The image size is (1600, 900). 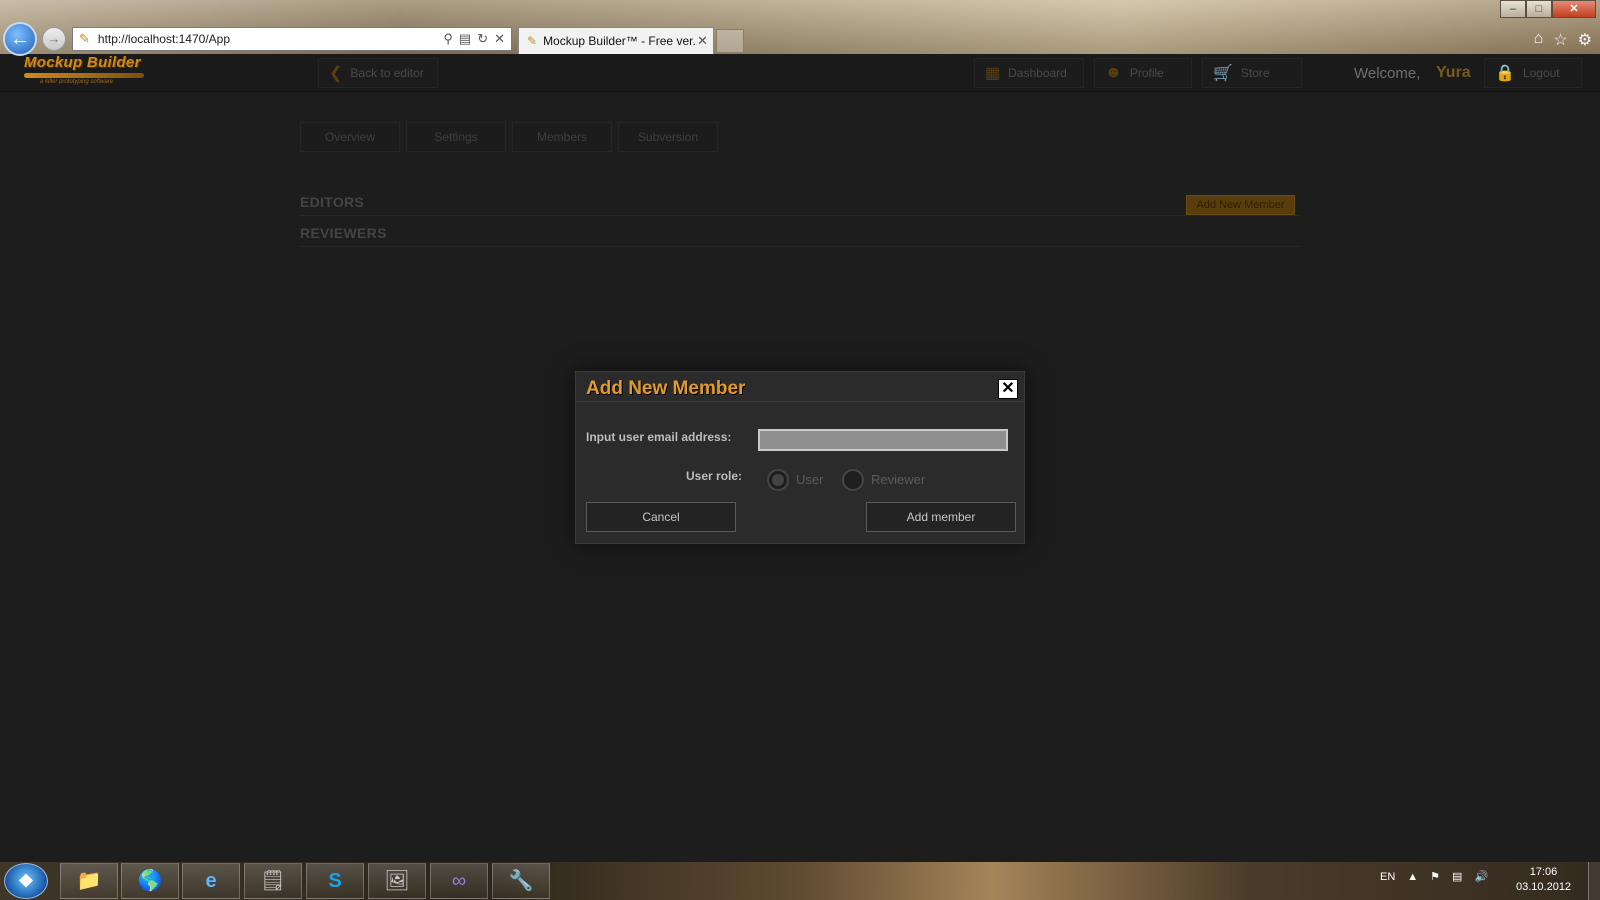 I want to click on maximize-button: □, so click(x=1539, y=9).